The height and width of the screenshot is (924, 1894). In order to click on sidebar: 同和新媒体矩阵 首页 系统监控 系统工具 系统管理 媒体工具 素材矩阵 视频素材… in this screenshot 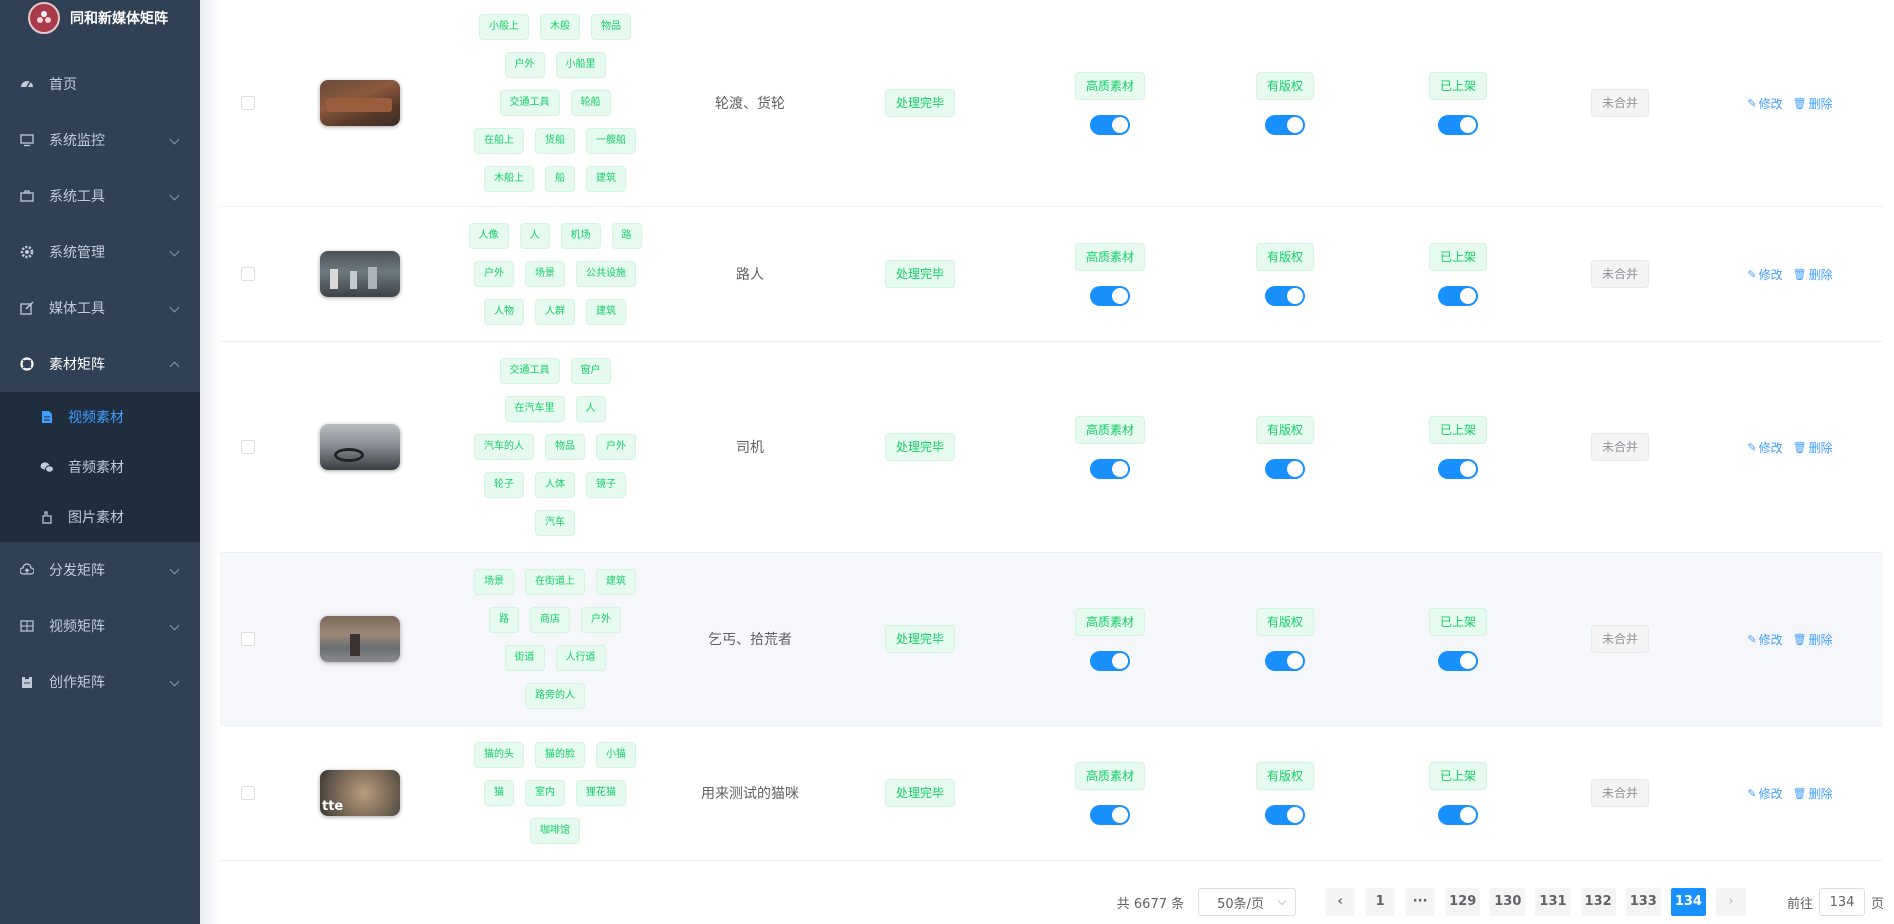, I will do `click(100, 462)`.